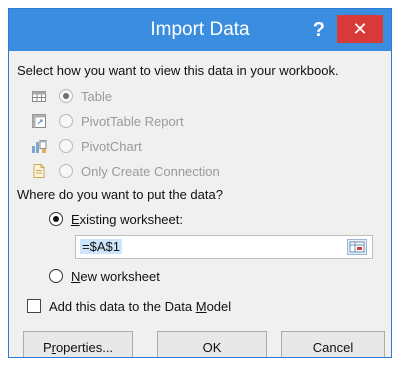 Image resolution: width=402 pixels, height=366 pixels. Describe the element at coordinates (111, 146) in the screenshot. I see `pivotchart-label: PivotChart` at that location.